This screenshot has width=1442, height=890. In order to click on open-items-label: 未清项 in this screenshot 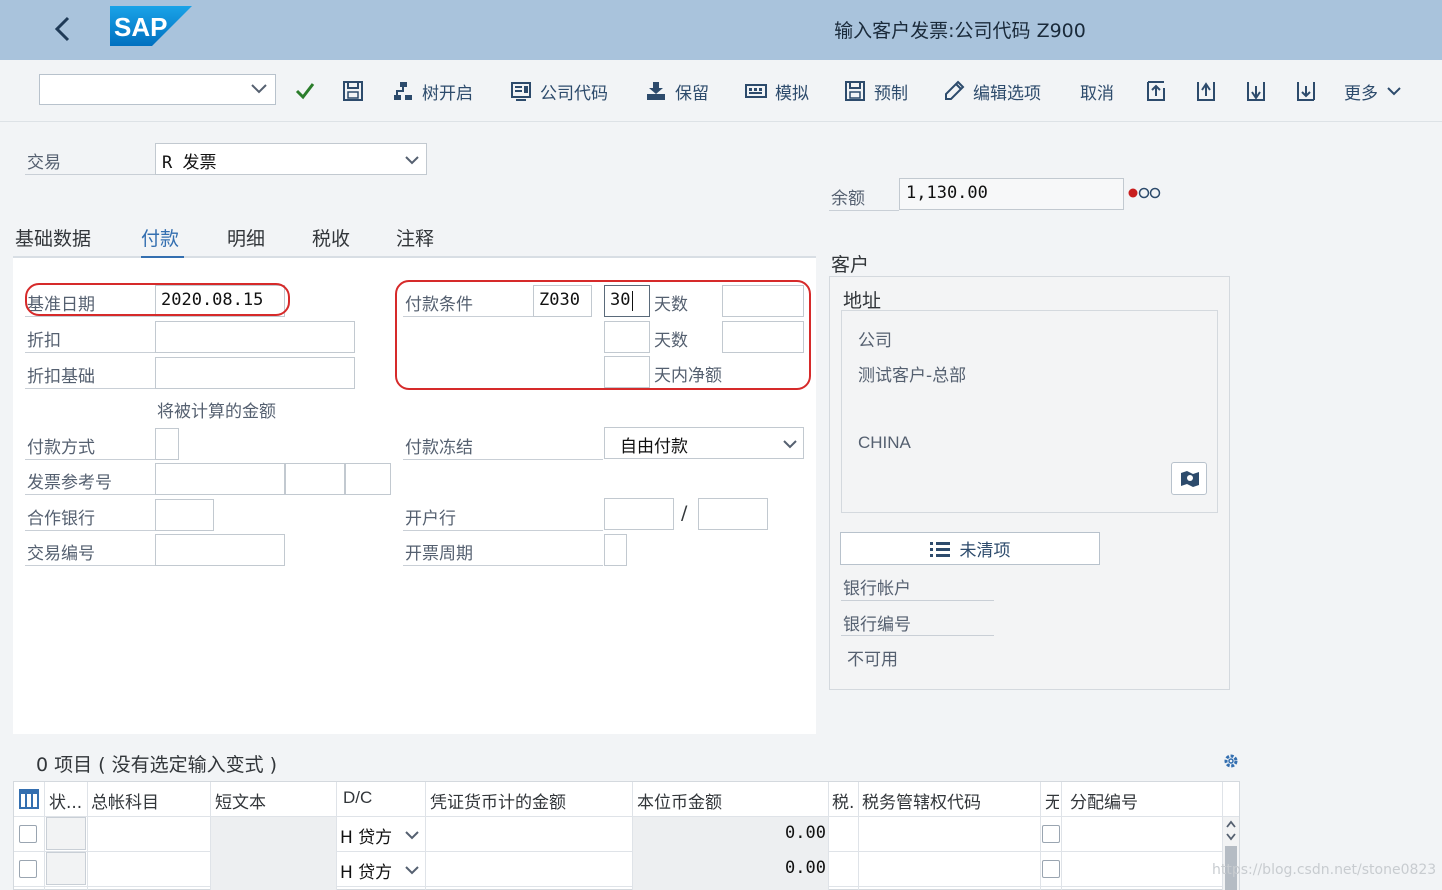, I will do `click(985, 551)`.